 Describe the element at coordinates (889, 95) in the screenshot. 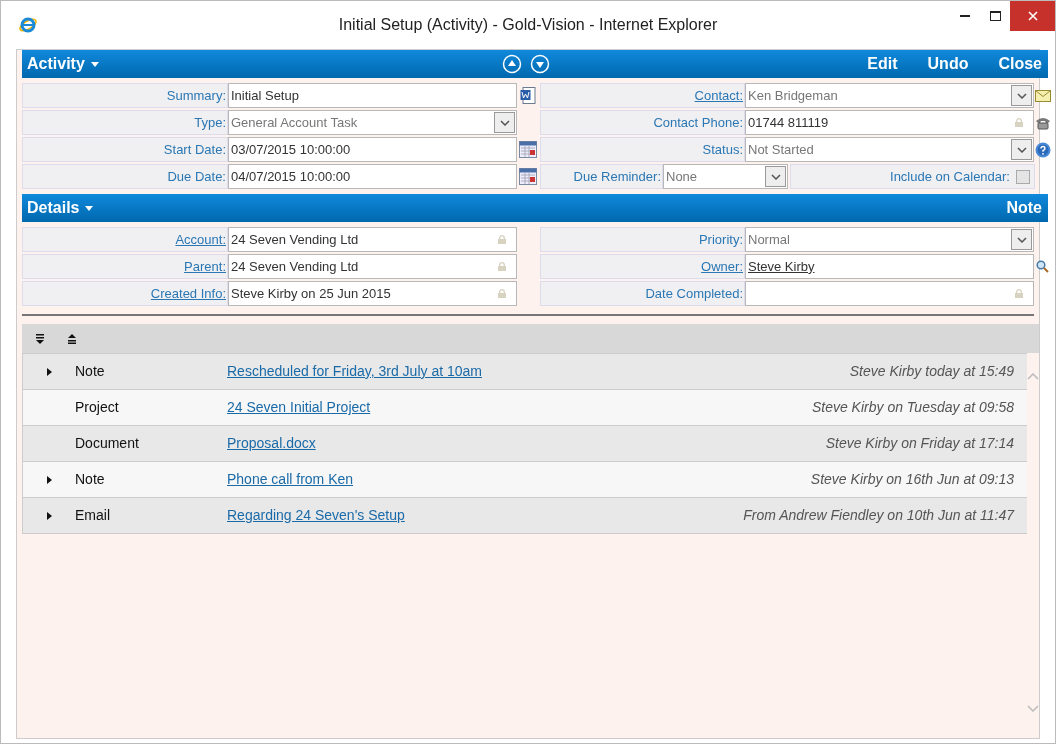

I see `dropdown-field: Ken Bridgeman` at that location.